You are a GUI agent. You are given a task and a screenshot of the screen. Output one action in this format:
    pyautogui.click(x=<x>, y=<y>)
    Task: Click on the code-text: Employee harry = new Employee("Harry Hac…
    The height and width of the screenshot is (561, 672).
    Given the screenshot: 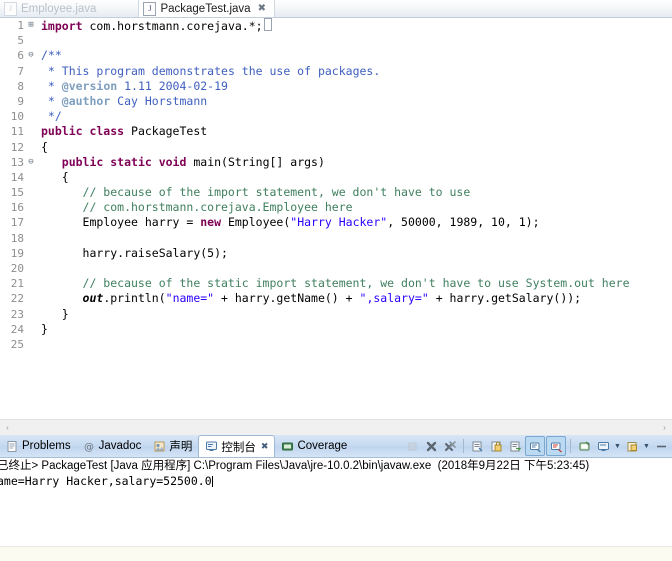 What is the action you would take?
    pyautogui.click(x=354, y=222)
    